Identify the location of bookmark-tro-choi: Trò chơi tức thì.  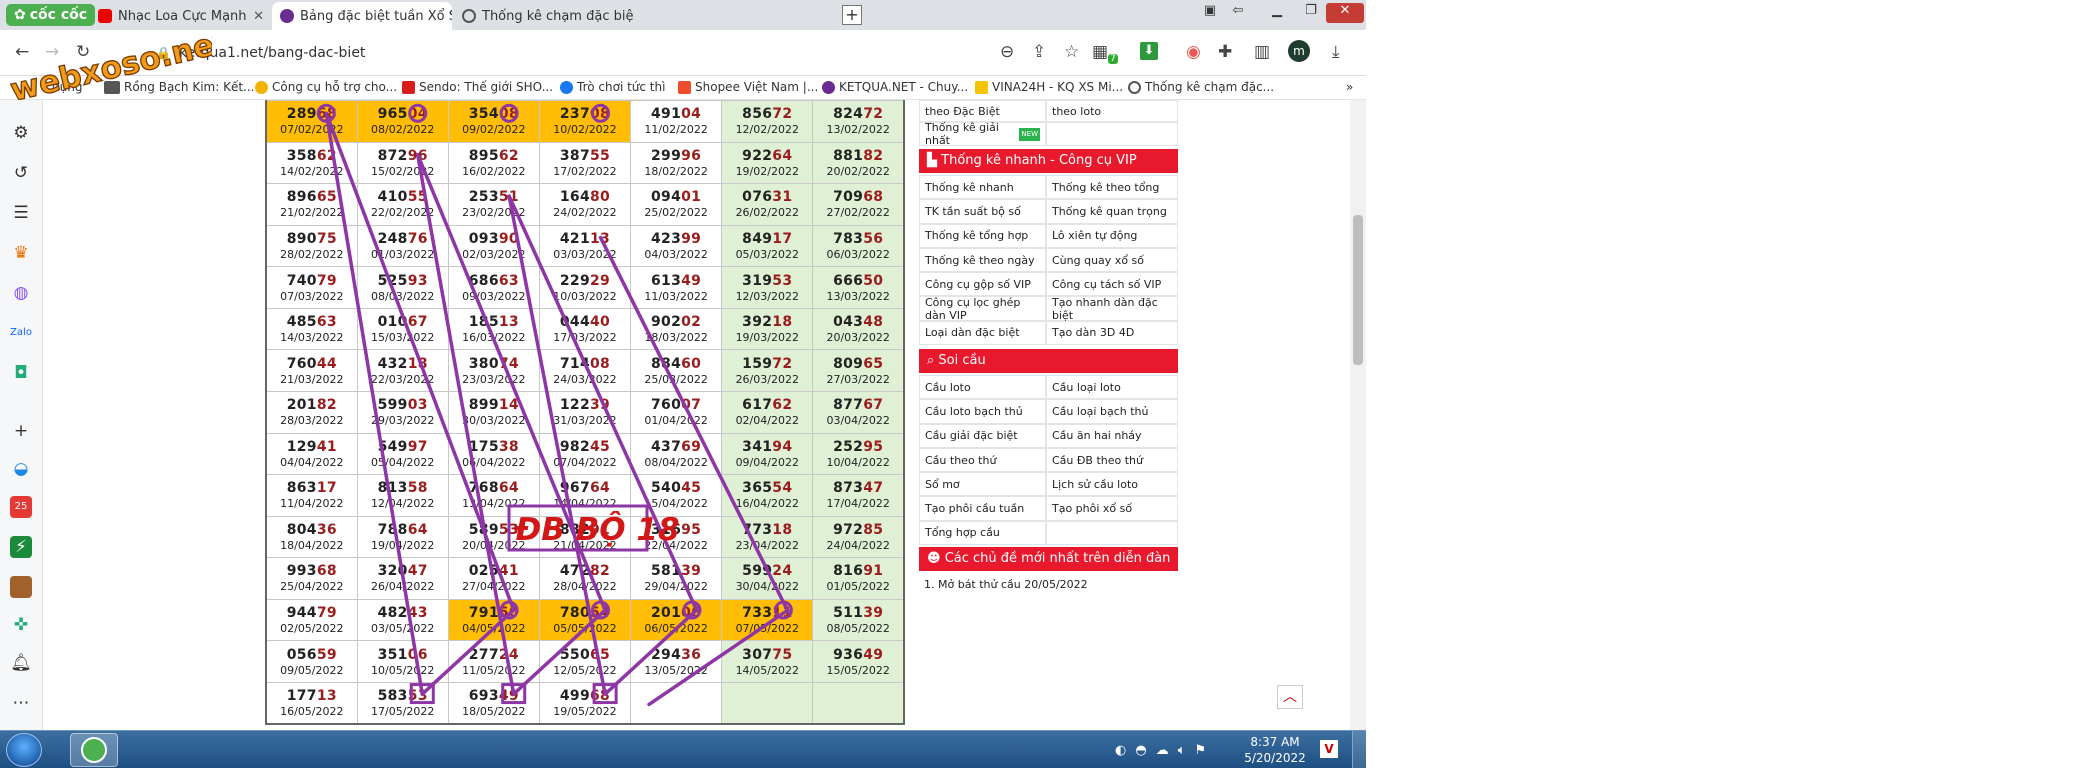
(612, 87).